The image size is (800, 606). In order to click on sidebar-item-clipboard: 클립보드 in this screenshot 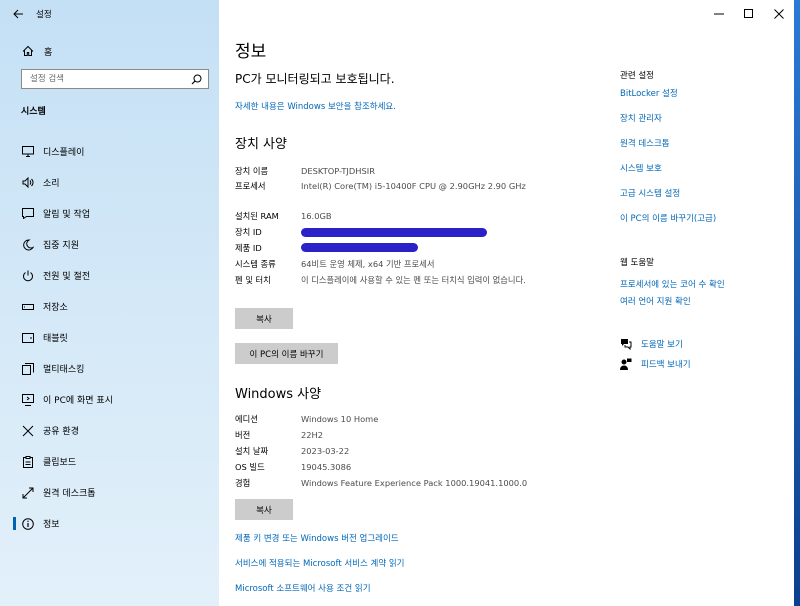, I will do `click(109, 461)`.